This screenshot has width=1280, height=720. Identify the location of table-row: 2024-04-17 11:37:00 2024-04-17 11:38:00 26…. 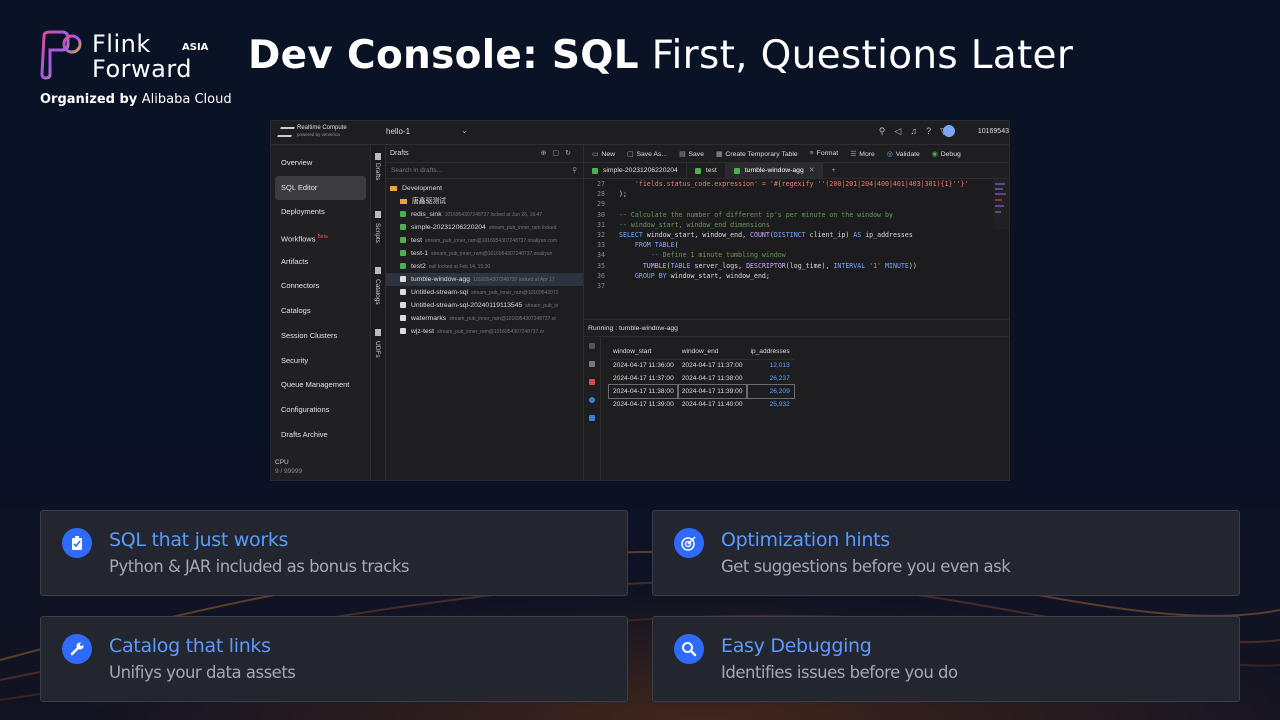
(701, 378).